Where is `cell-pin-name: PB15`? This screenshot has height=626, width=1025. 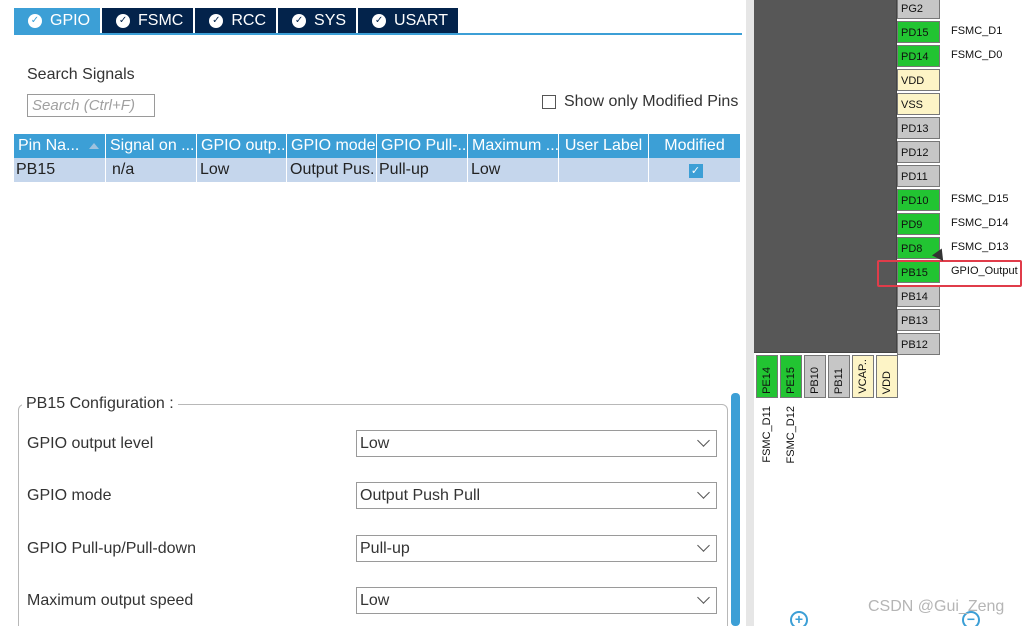 cell-pin-name: PB15 is located at coordinates (60, 170).